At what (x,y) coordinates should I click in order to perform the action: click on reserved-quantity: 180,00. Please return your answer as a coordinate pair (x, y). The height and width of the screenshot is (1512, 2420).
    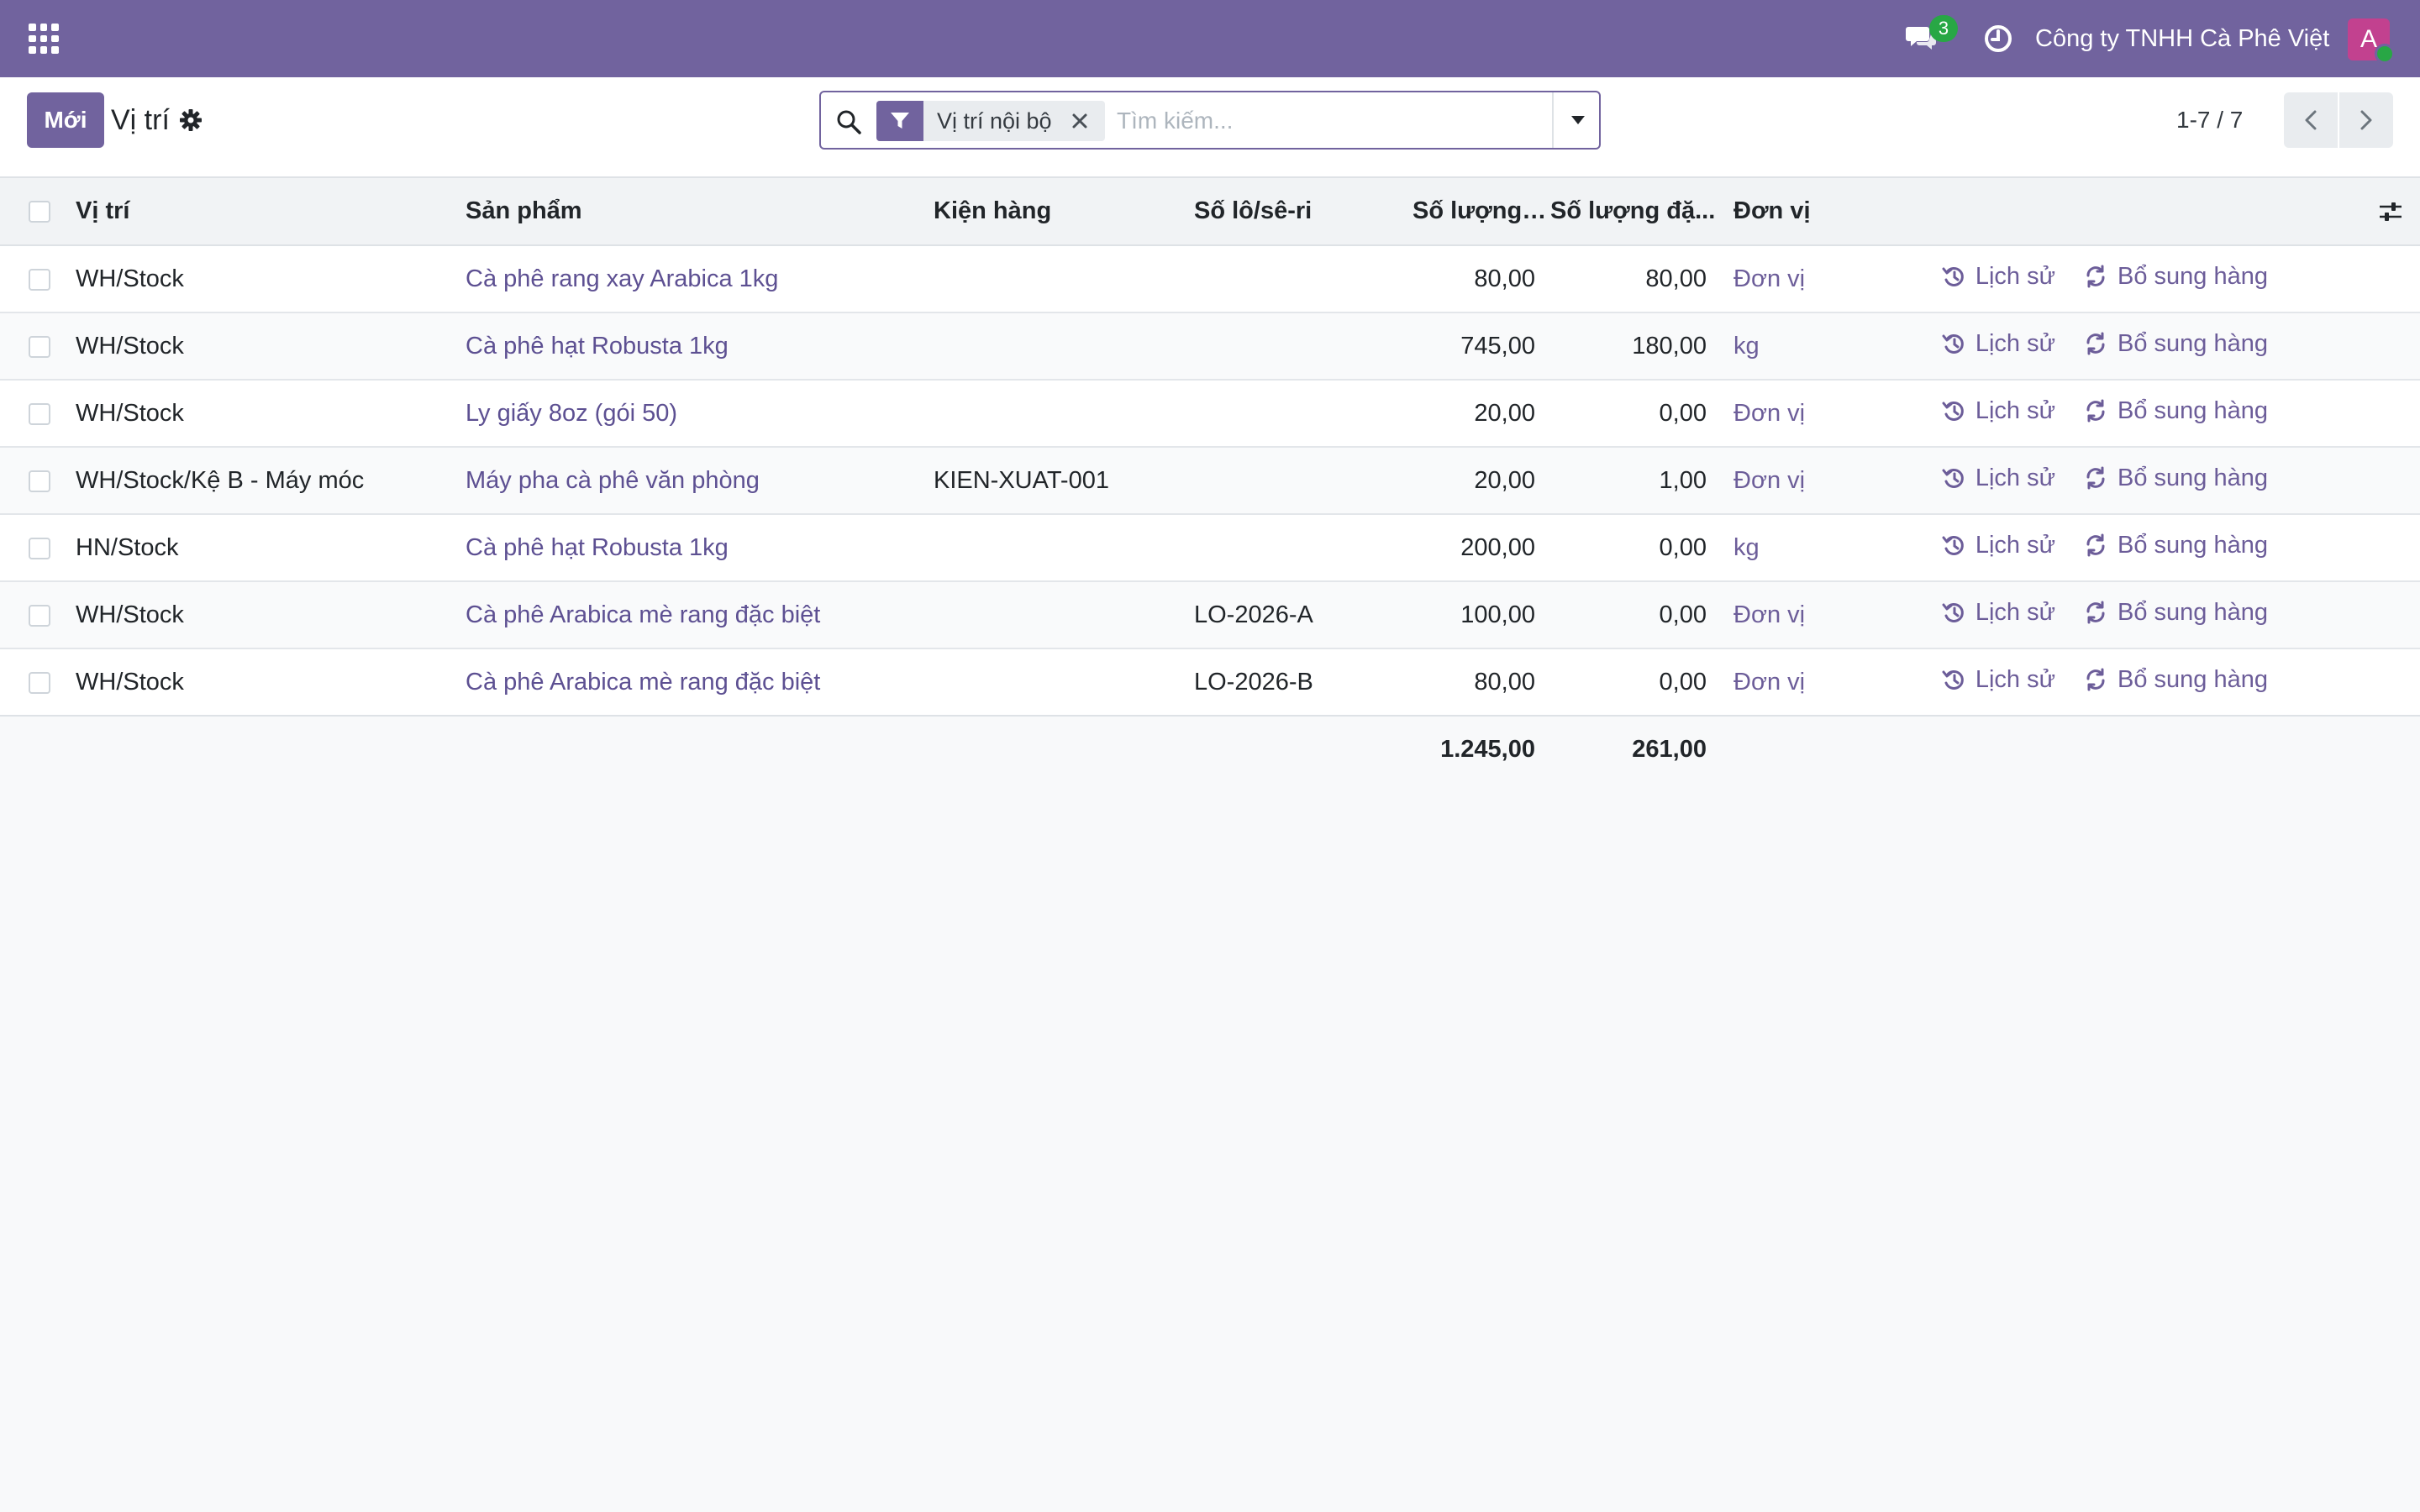
    Looking at the image, I should click on (1669, 346).